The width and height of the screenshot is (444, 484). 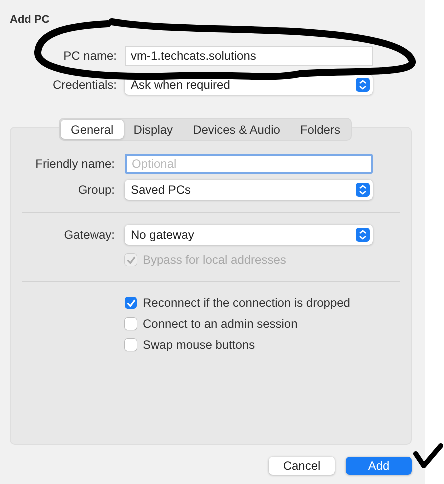 What do you see at coordinates (379, 466) in the screenshot?
I see `add-button: Add` at bounding box center [379, 466].